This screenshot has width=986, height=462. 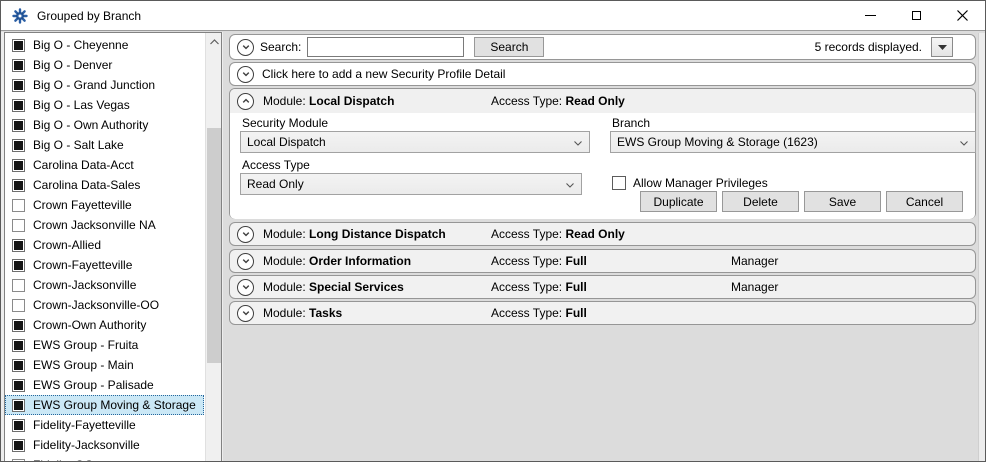 What do you see at coordinates (868, 47) in the screenshot?
I see `records-count-text: 5 records displayed.` at bounding box center [868, 47].